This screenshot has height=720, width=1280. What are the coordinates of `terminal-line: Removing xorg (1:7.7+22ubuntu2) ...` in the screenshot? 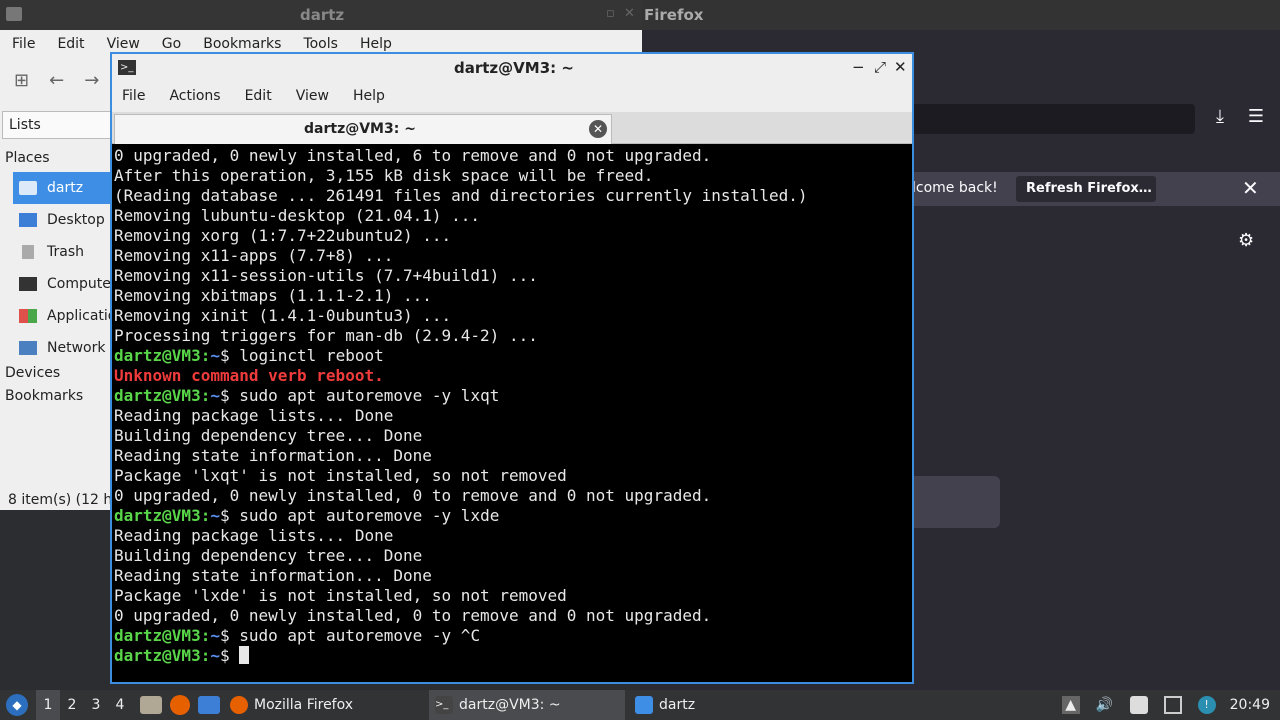 It's located at (283, 235).